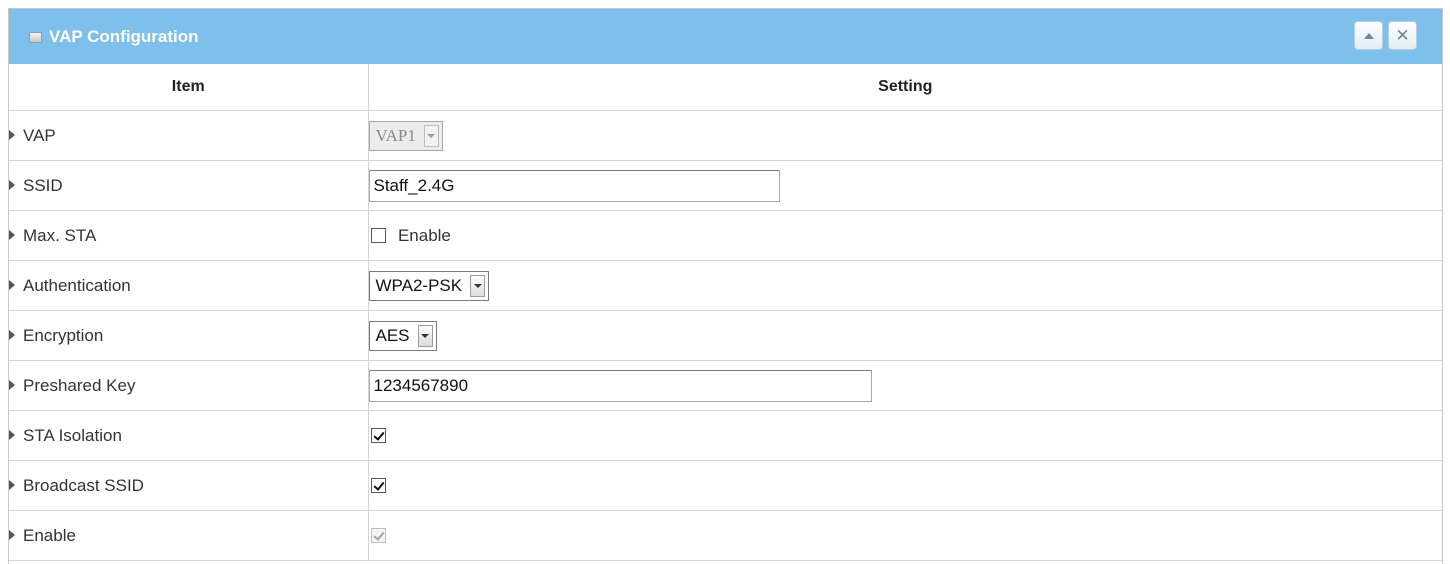  I want to click on close-button: ✕, so click(1402, 35).